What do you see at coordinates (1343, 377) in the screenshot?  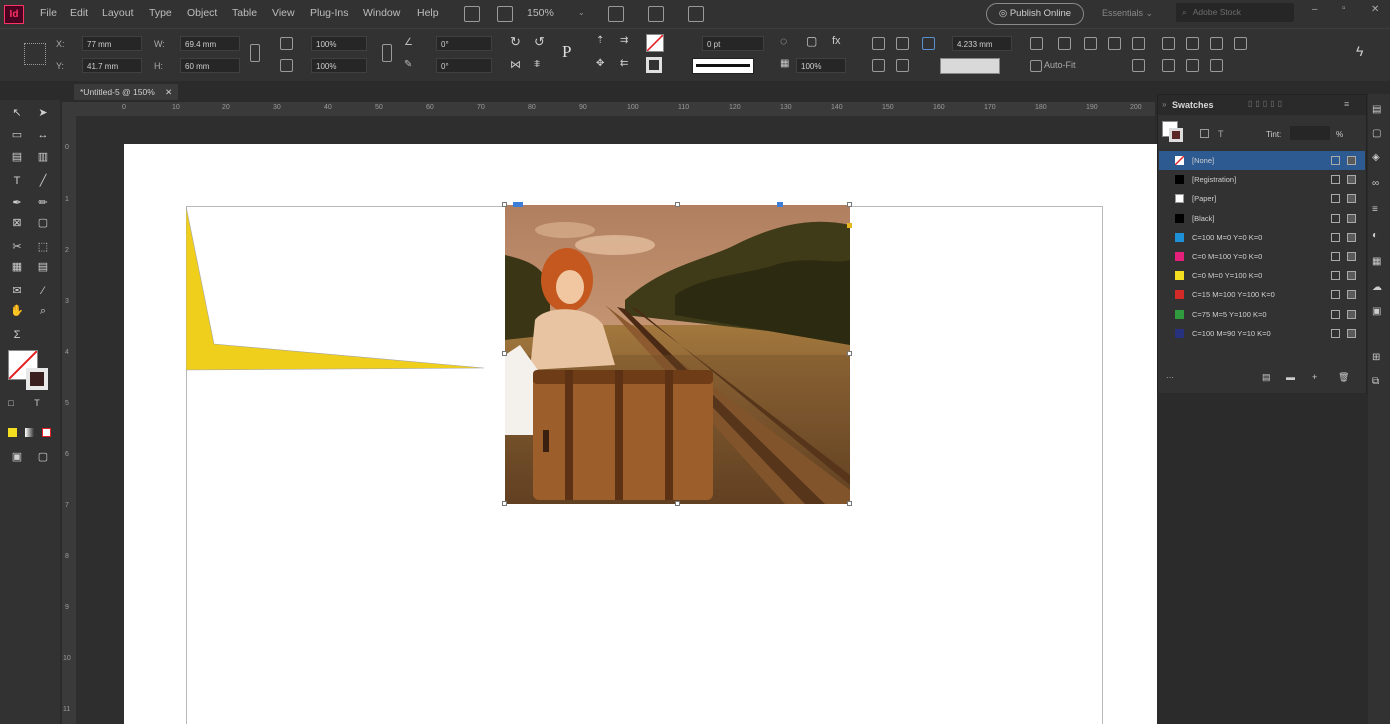 I see `delete-swatch-icon: 🗑` at bounding box center [1343, 377].